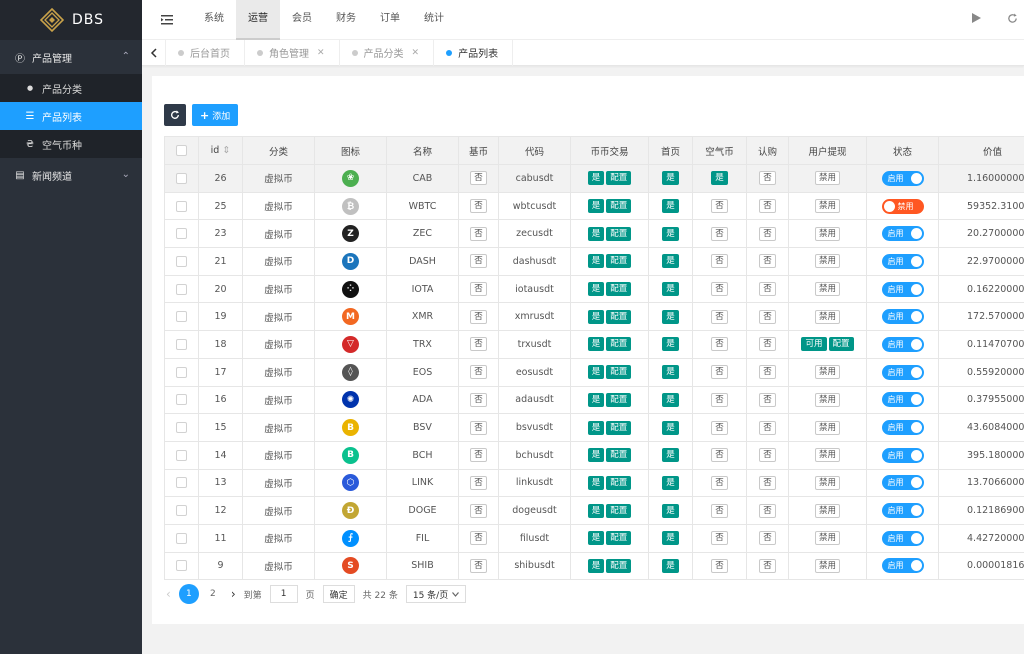  Describe the element at coordinates (1012, 19) in the screenshot. I see `refresh-page-icon` at that location.